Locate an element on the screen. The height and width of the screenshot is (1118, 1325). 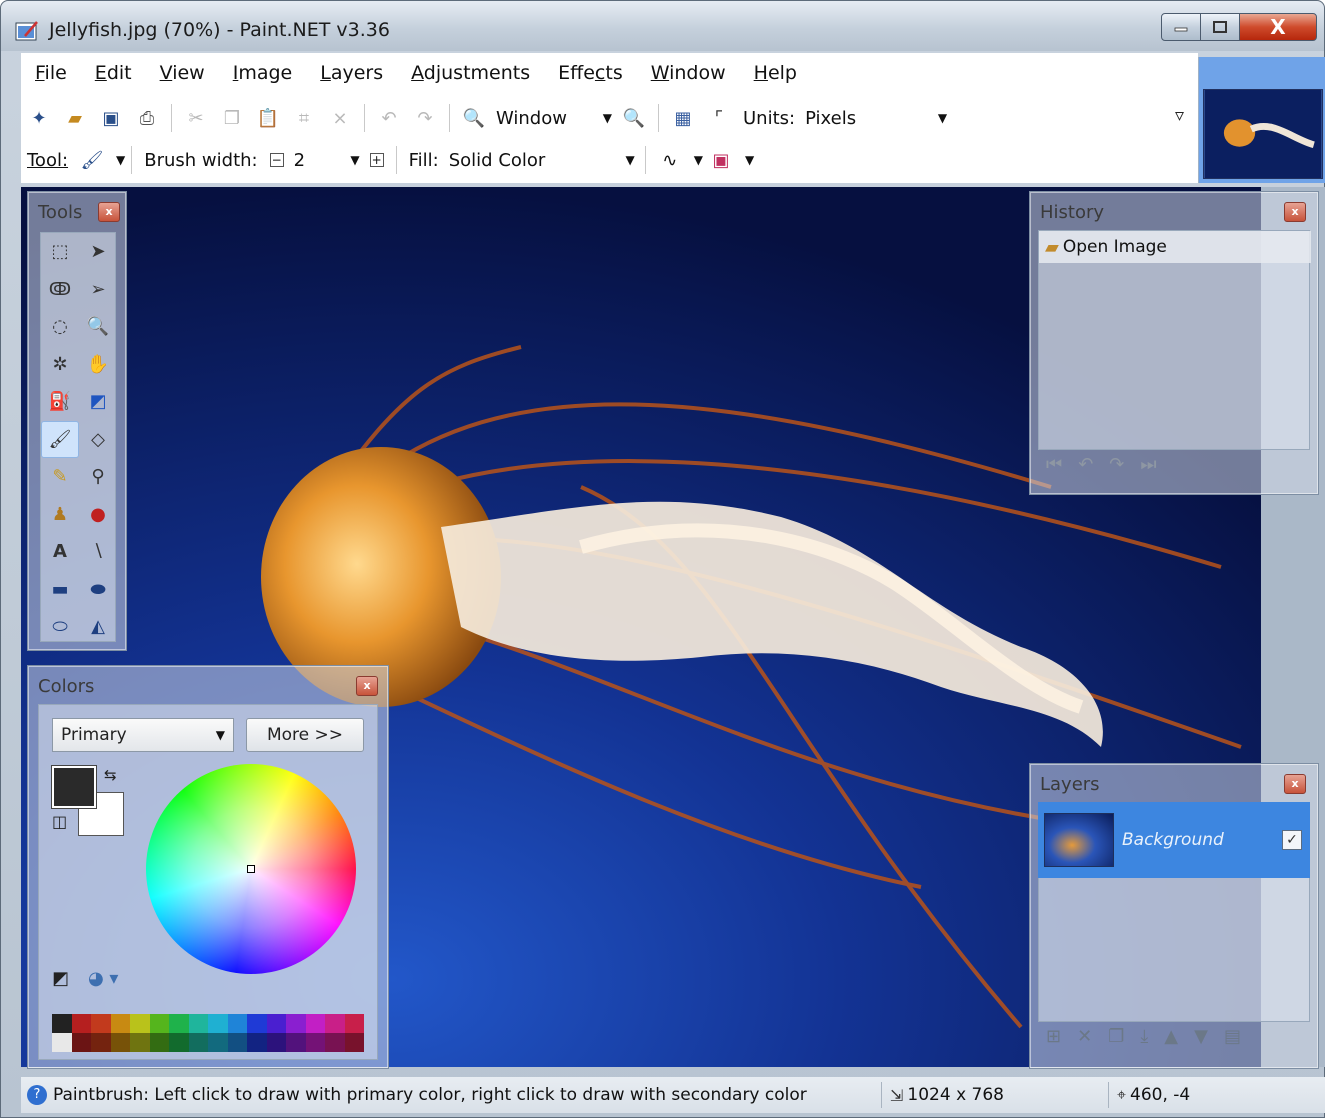
rulers-icon: ⌜ is located at coordinates (719, 118).